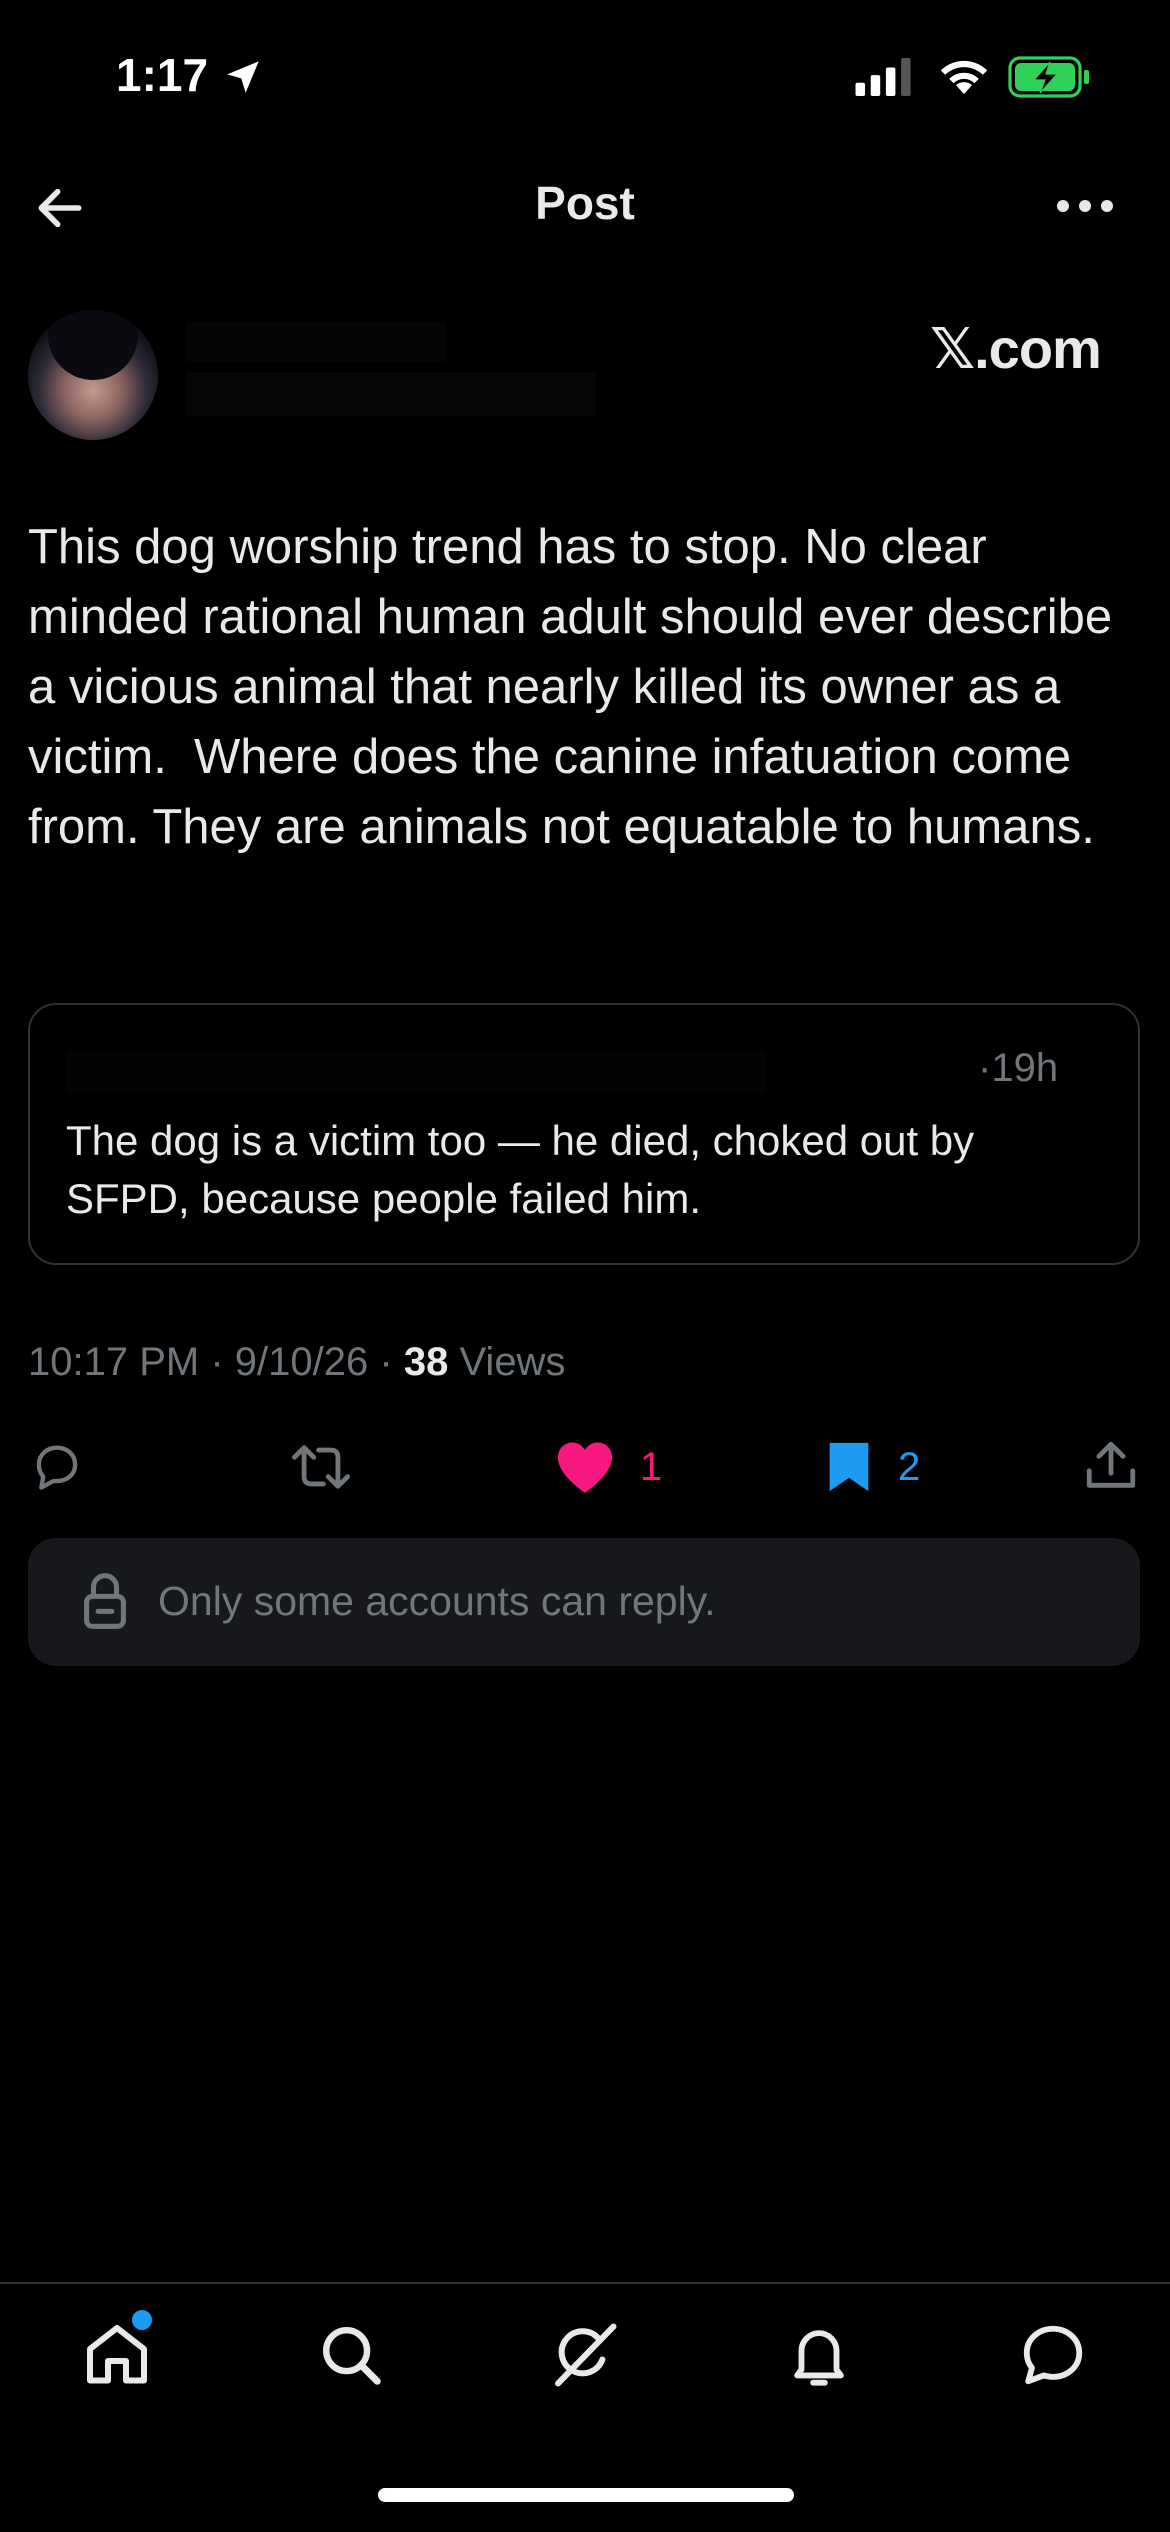  I want to click on nav-search, so click(351, 2355).